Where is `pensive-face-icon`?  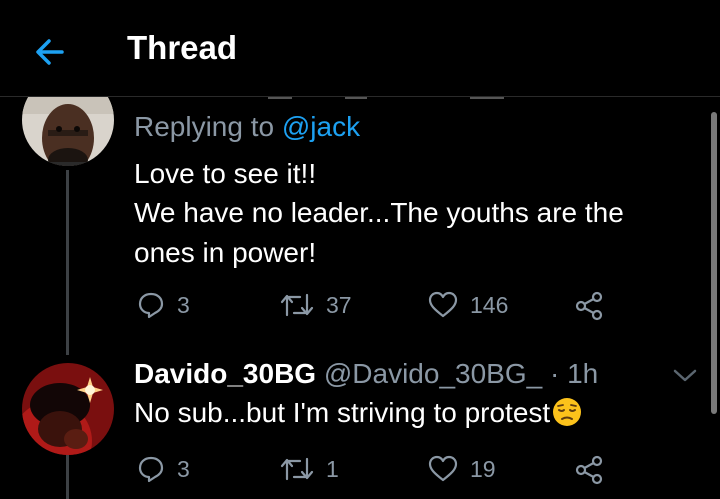 pensive-face-icon is located at coordinates (567, 412).